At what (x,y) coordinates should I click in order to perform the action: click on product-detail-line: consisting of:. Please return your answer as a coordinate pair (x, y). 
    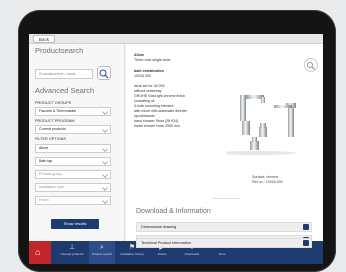
    Looking at the image, I should click on (144, 101).